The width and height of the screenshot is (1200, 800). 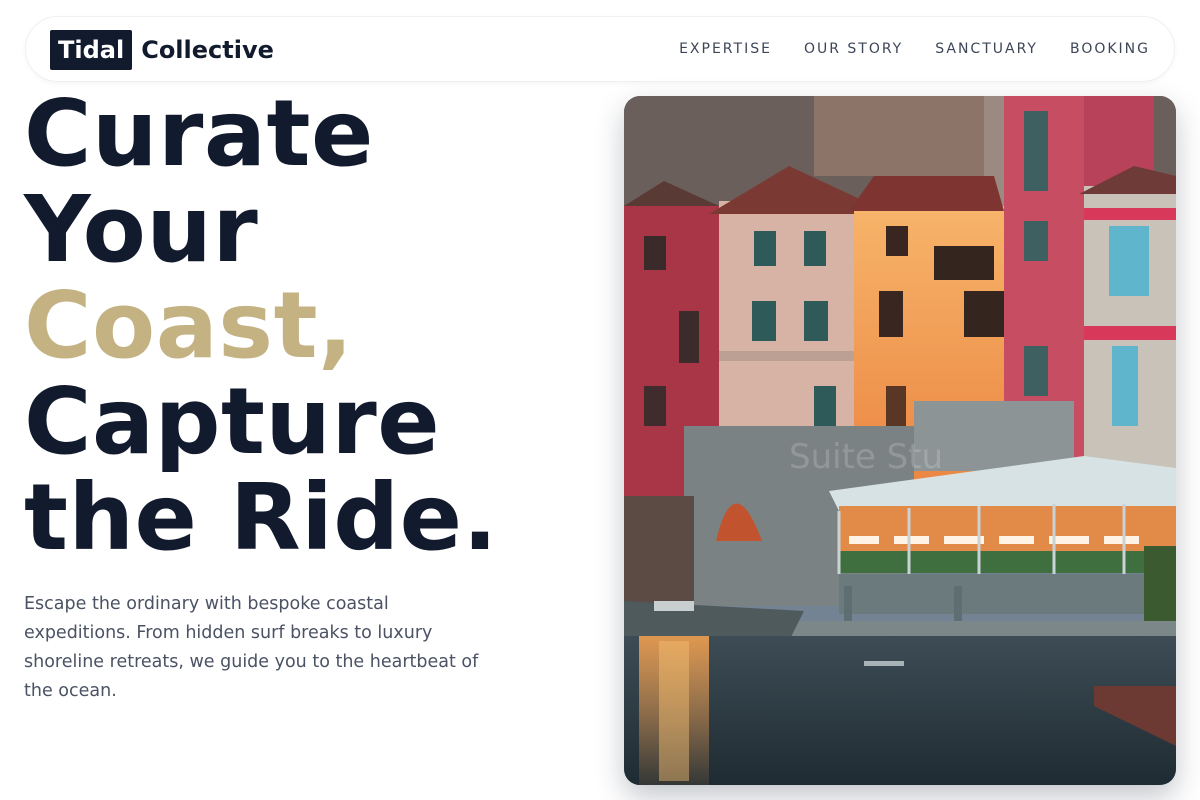 What do you see at coordinates (261, 517) in the screenshot?
I see `headline-line-5: the Ride.` at bounding box center [261, 517].